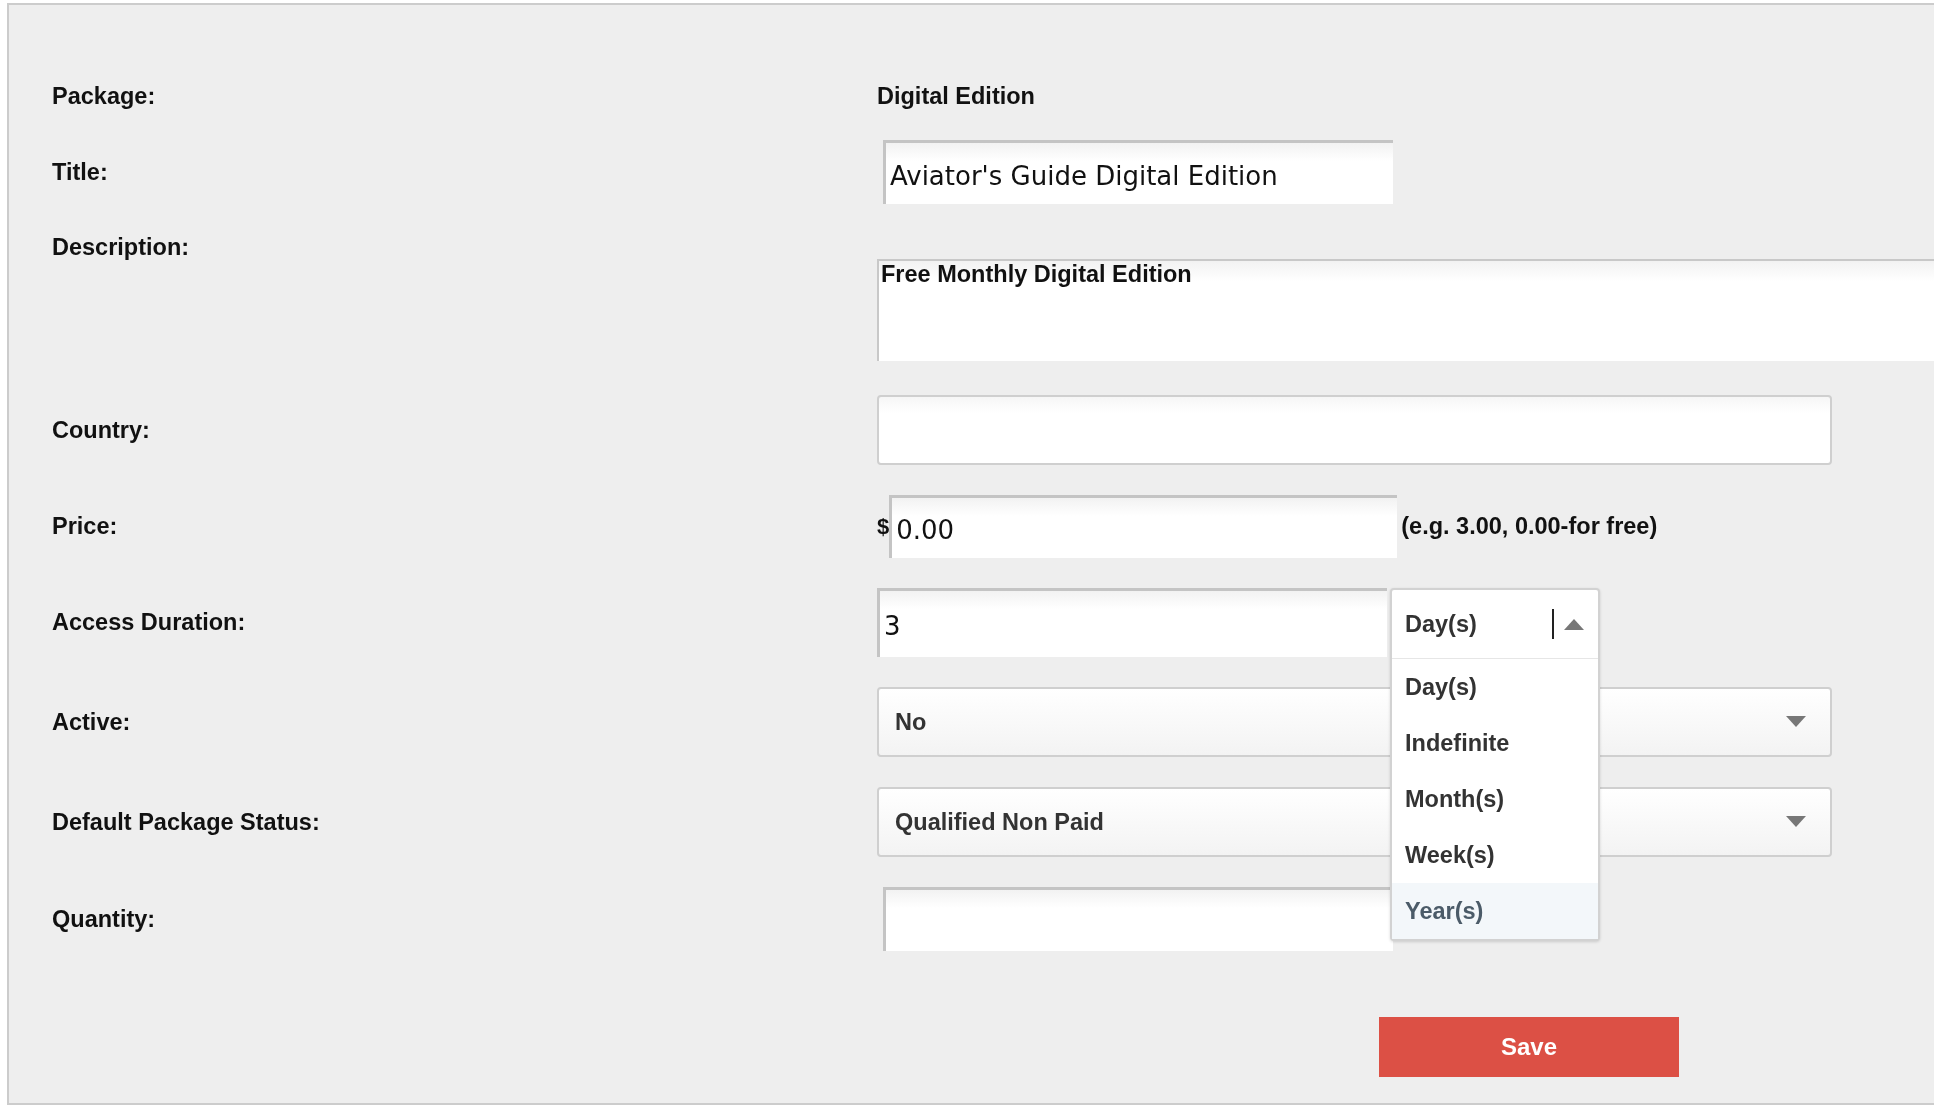  I want to click on dropdown-option: Day(s), so click(1495, 687).